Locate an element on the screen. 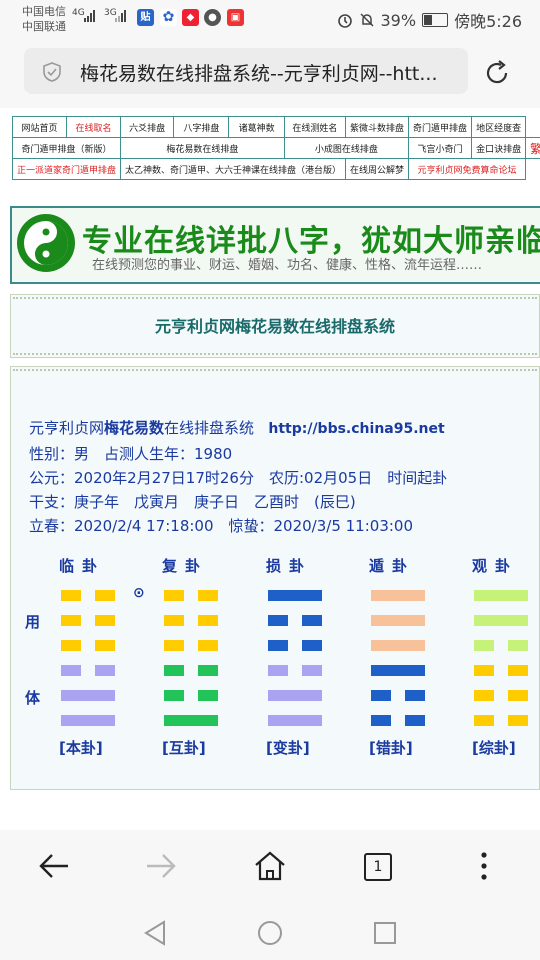 This screenshot has width=540, height=960. nav-link: 地区经度查 is located at coordinates (499, 127).